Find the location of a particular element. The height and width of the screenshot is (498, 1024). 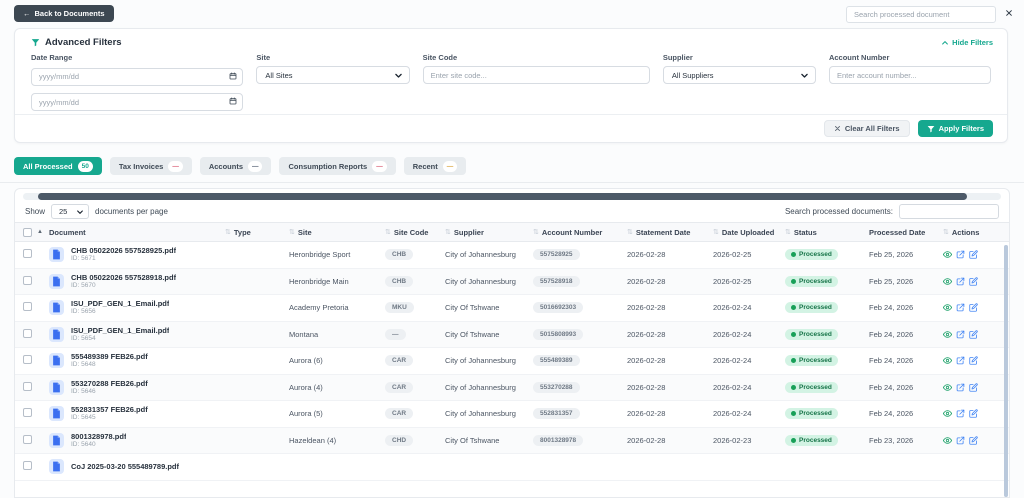

account-number-input is located at coordinates (909, 75).